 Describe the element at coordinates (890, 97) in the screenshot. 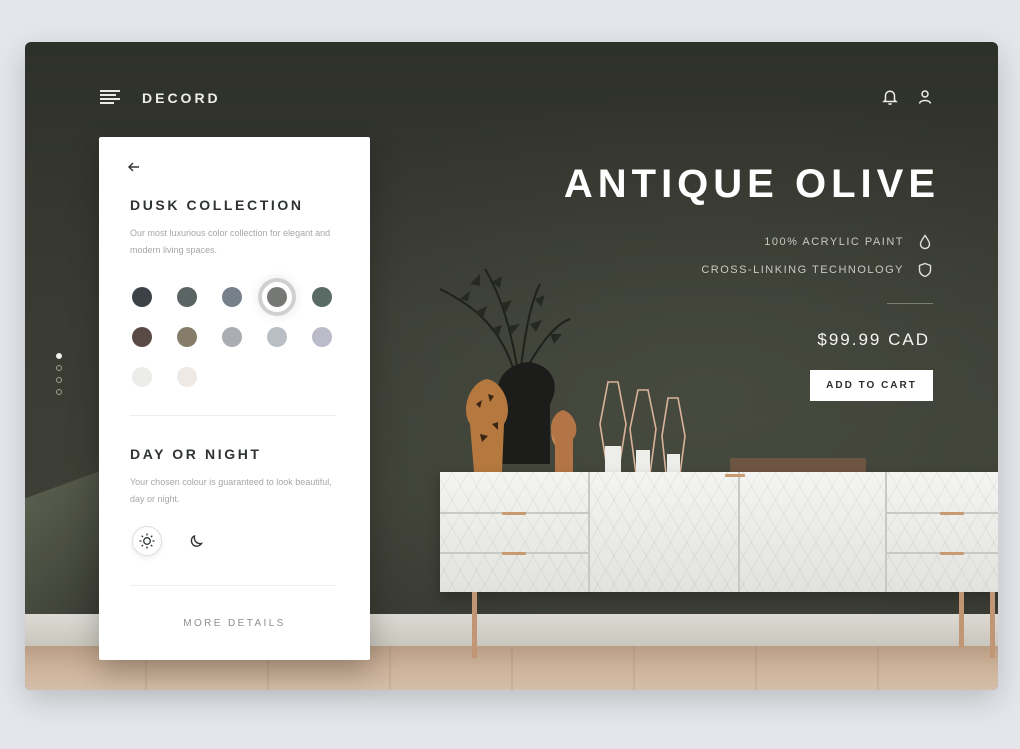

I see `bell-icon` at that location.